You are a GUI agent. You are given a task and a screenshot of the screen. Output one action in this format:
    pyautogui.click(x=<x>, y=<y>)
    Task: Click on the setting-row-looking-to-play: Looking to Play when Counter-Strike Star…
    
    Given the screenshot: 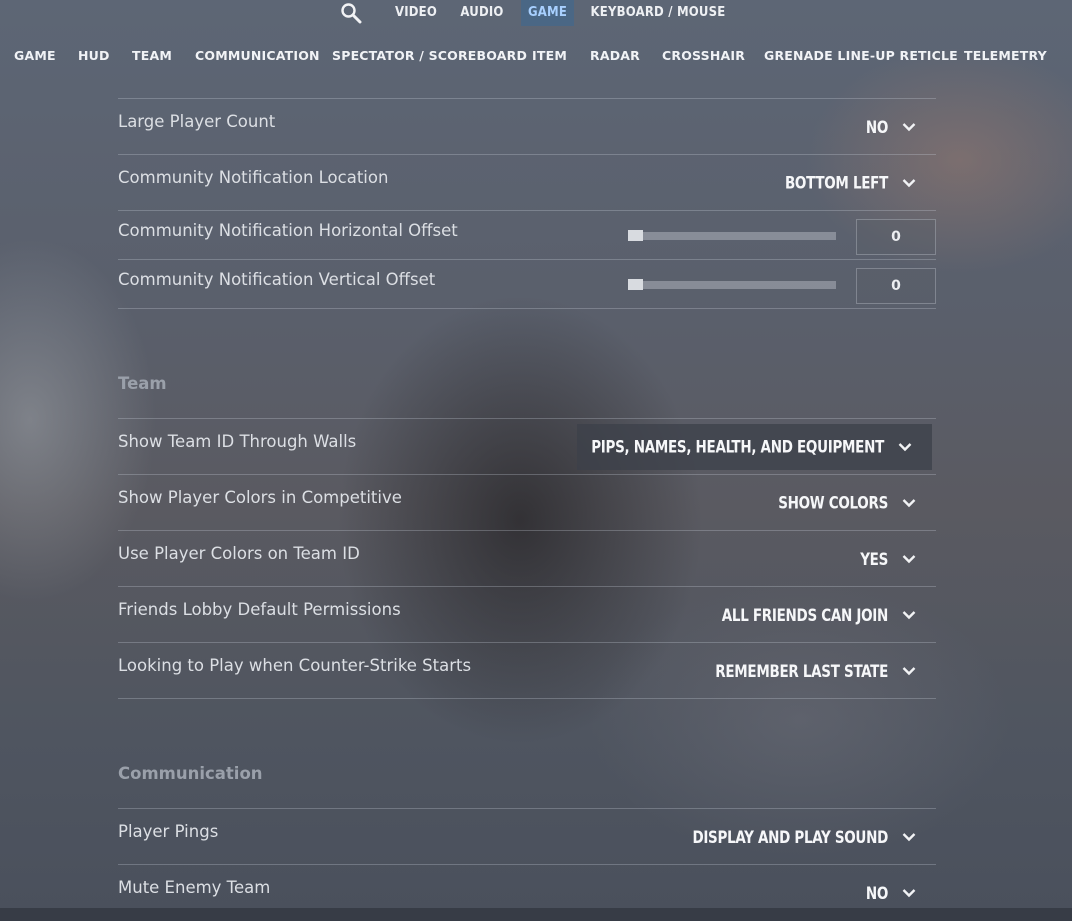 What is the action you would take?
    pyautogui.click(x=527, y=670)
    